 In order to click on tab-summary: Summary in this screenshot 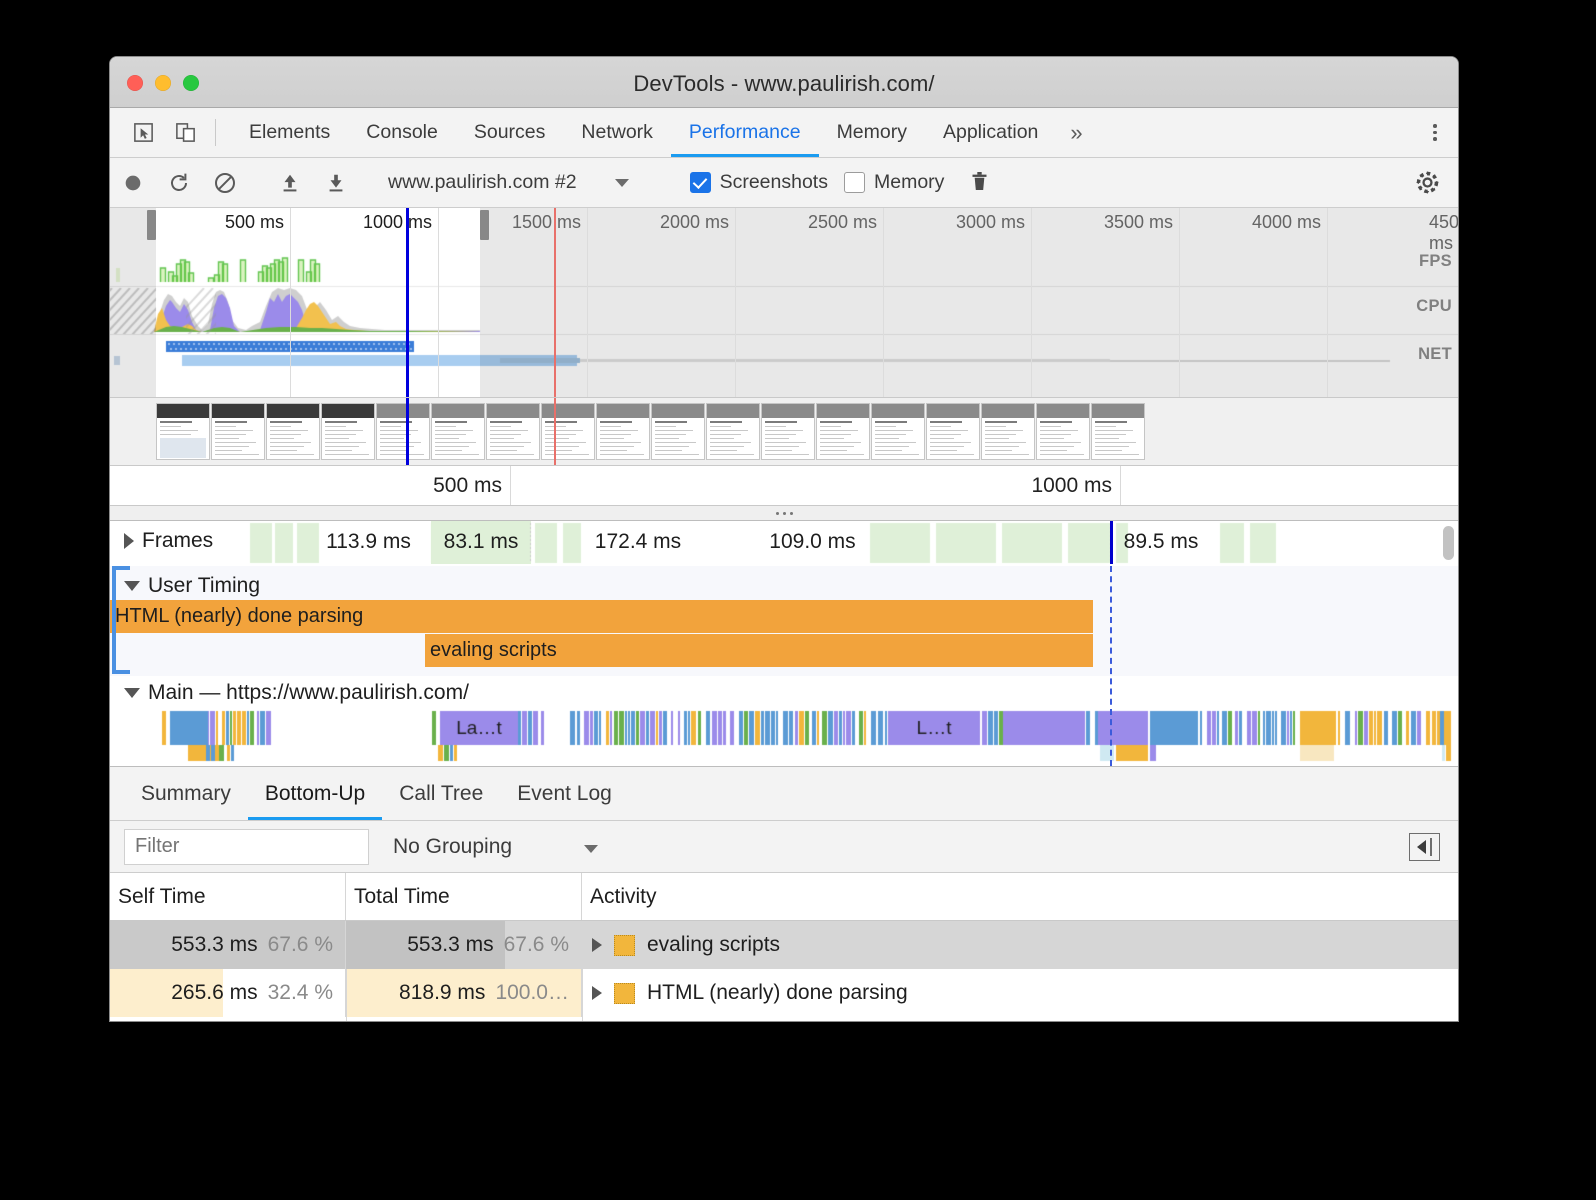, I will do `click(186, 793)`.